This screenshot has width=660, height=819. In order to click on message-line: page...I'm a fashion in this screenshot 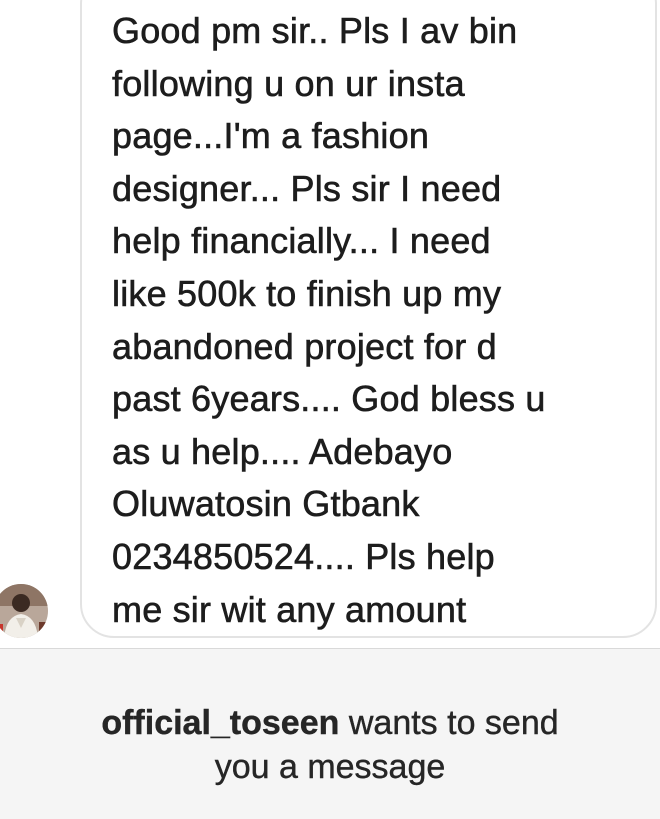, I will do `click(271, 136)`.